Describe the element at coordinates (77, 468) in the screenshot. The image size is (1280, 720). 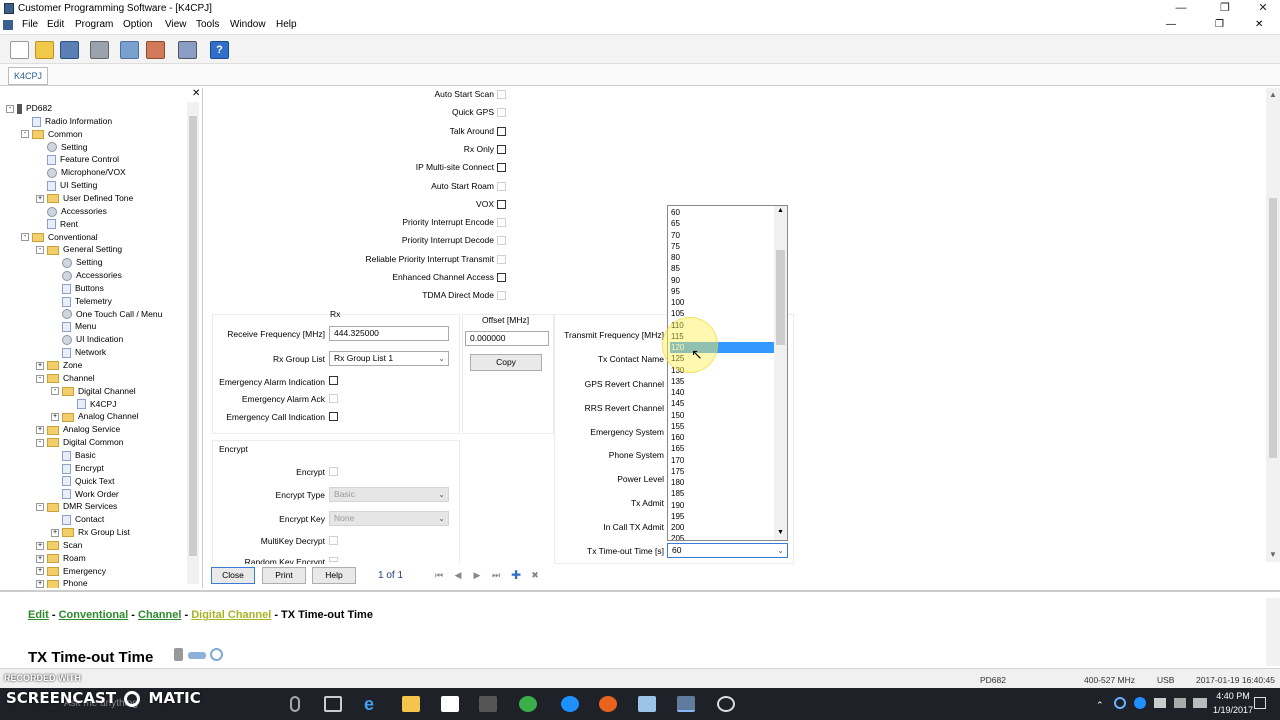
I see `tree-item: Encrypt` at that location.